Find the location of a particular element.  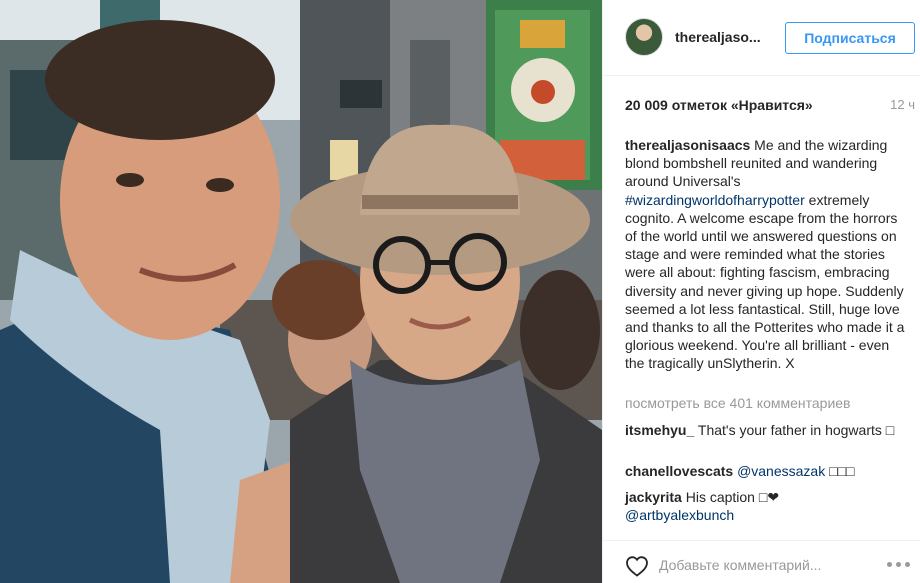

comment-text: That's your father in hogwarts □ is located at coordinates (794, 430).